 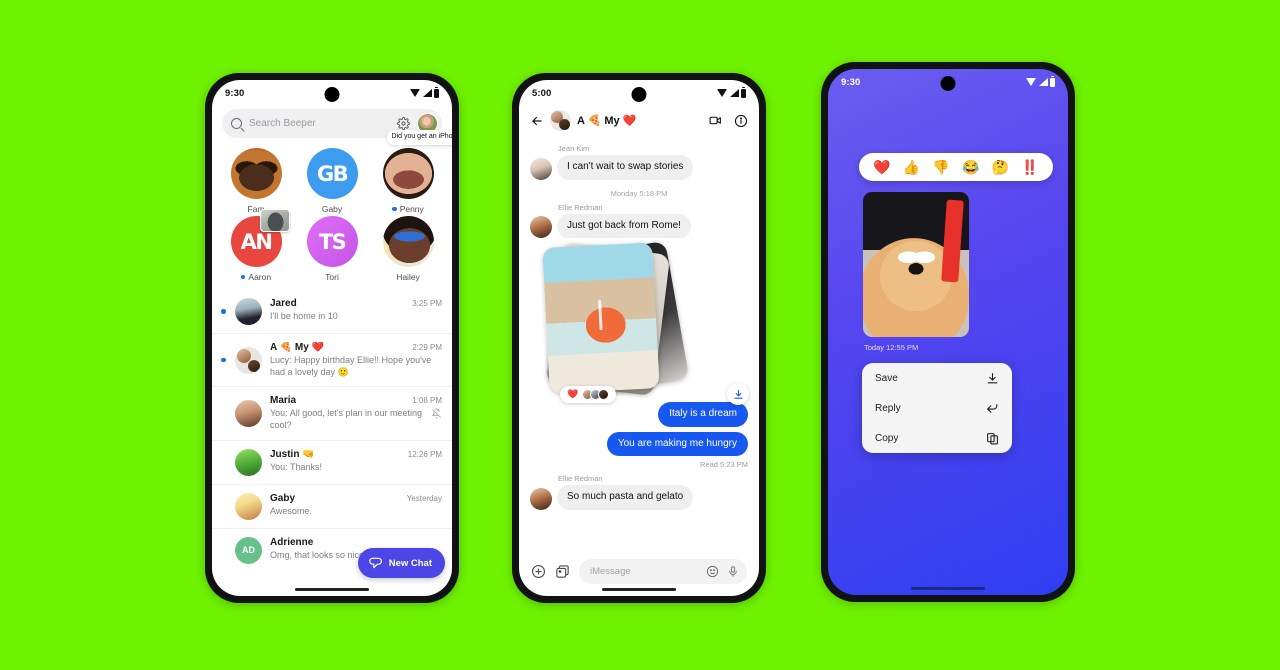 What do you see at coordinates (952, 241) in the screenshot?
I see `photo-detail` at bounding box center [952, 241].